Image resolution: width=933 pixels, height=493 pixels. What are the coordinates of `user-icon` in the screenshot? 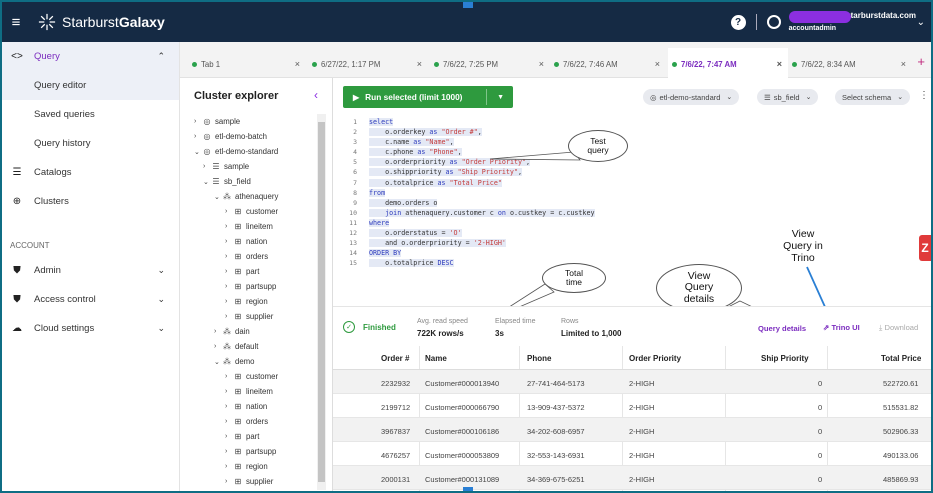 It's located at (773, 22).